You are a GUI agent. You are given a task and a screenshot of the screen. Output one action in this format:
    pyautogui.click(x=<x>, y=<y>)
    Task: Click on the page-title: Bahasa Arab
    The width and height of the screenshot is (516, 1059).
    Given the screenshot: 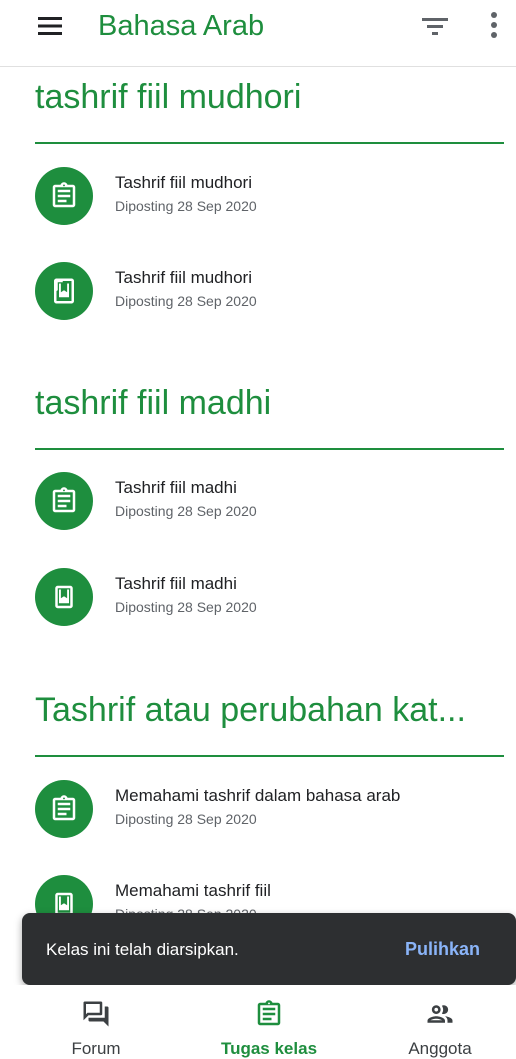 What is the action you would take?
    pyautogui.click(x=181, y=26)
    